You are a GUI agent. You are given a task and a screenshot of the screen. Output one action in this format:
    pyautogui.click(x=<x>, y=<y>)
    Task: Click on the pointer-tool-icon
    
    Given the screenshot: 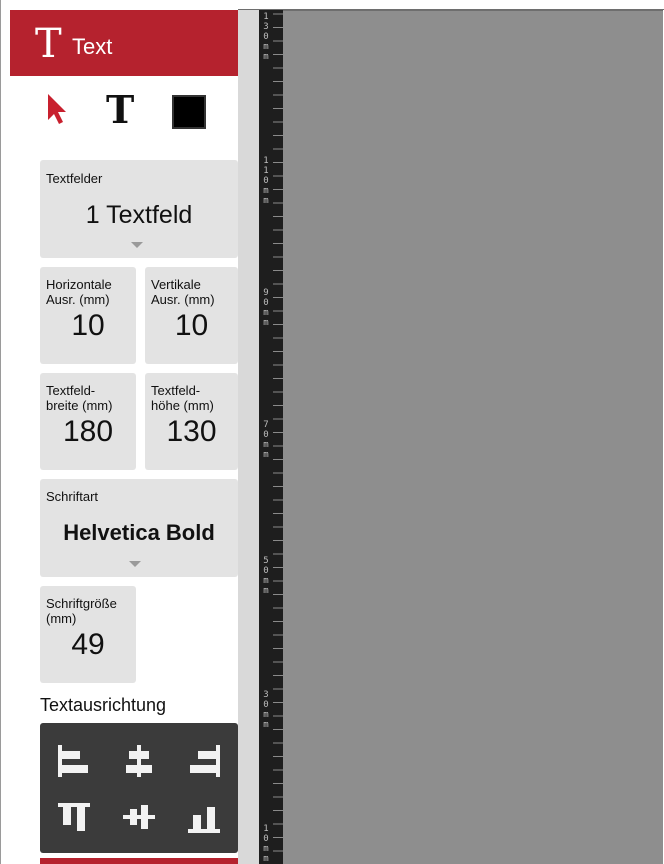 What is the action you would take?
    pyautogui.click(x=58, y=109)
    